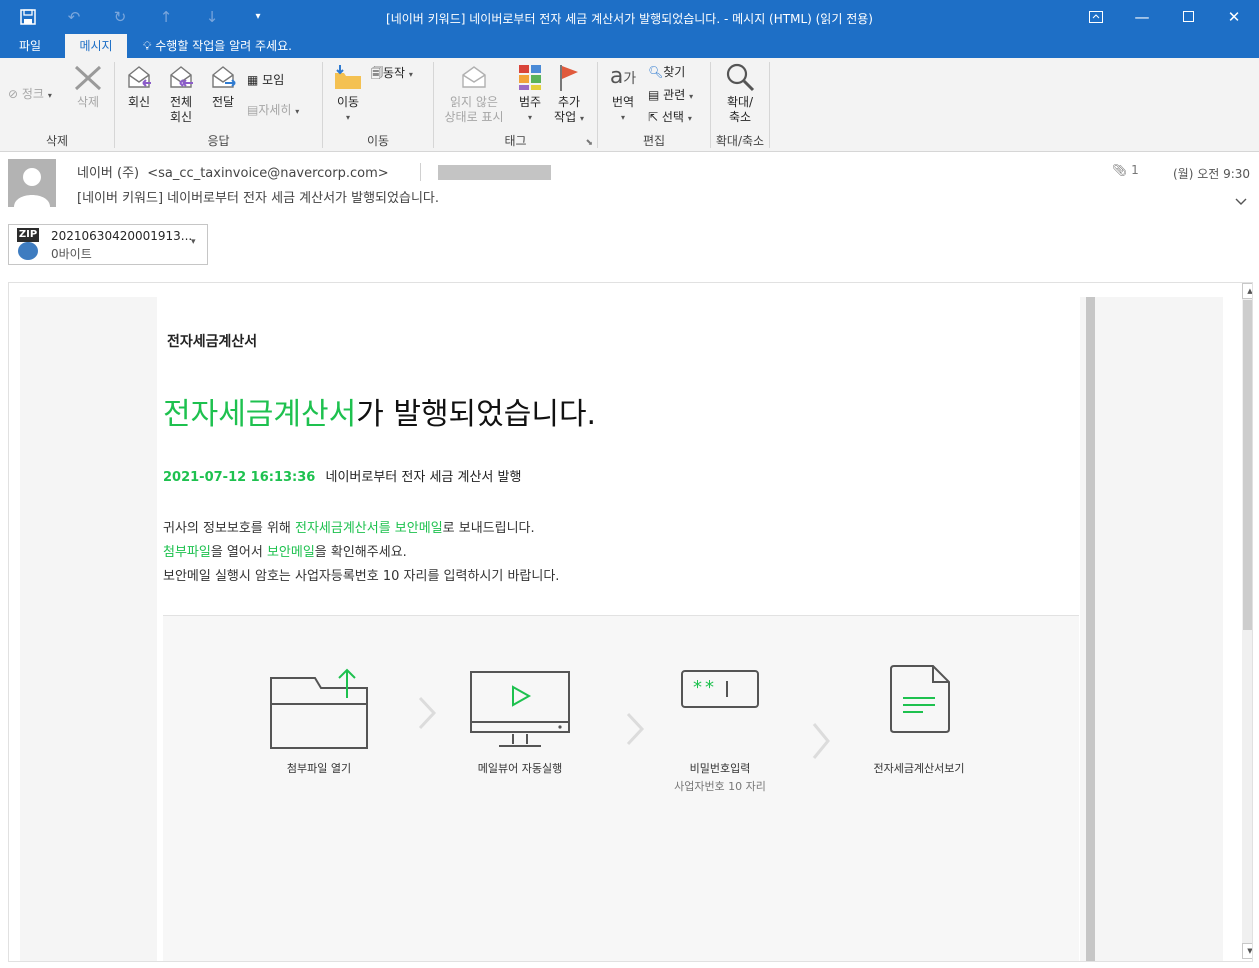  Describe the element at coordinates (268, 173) in the screenshot. I see `sender-email: <sa_cc_taxinvoice@navercorp.com>` at that location.